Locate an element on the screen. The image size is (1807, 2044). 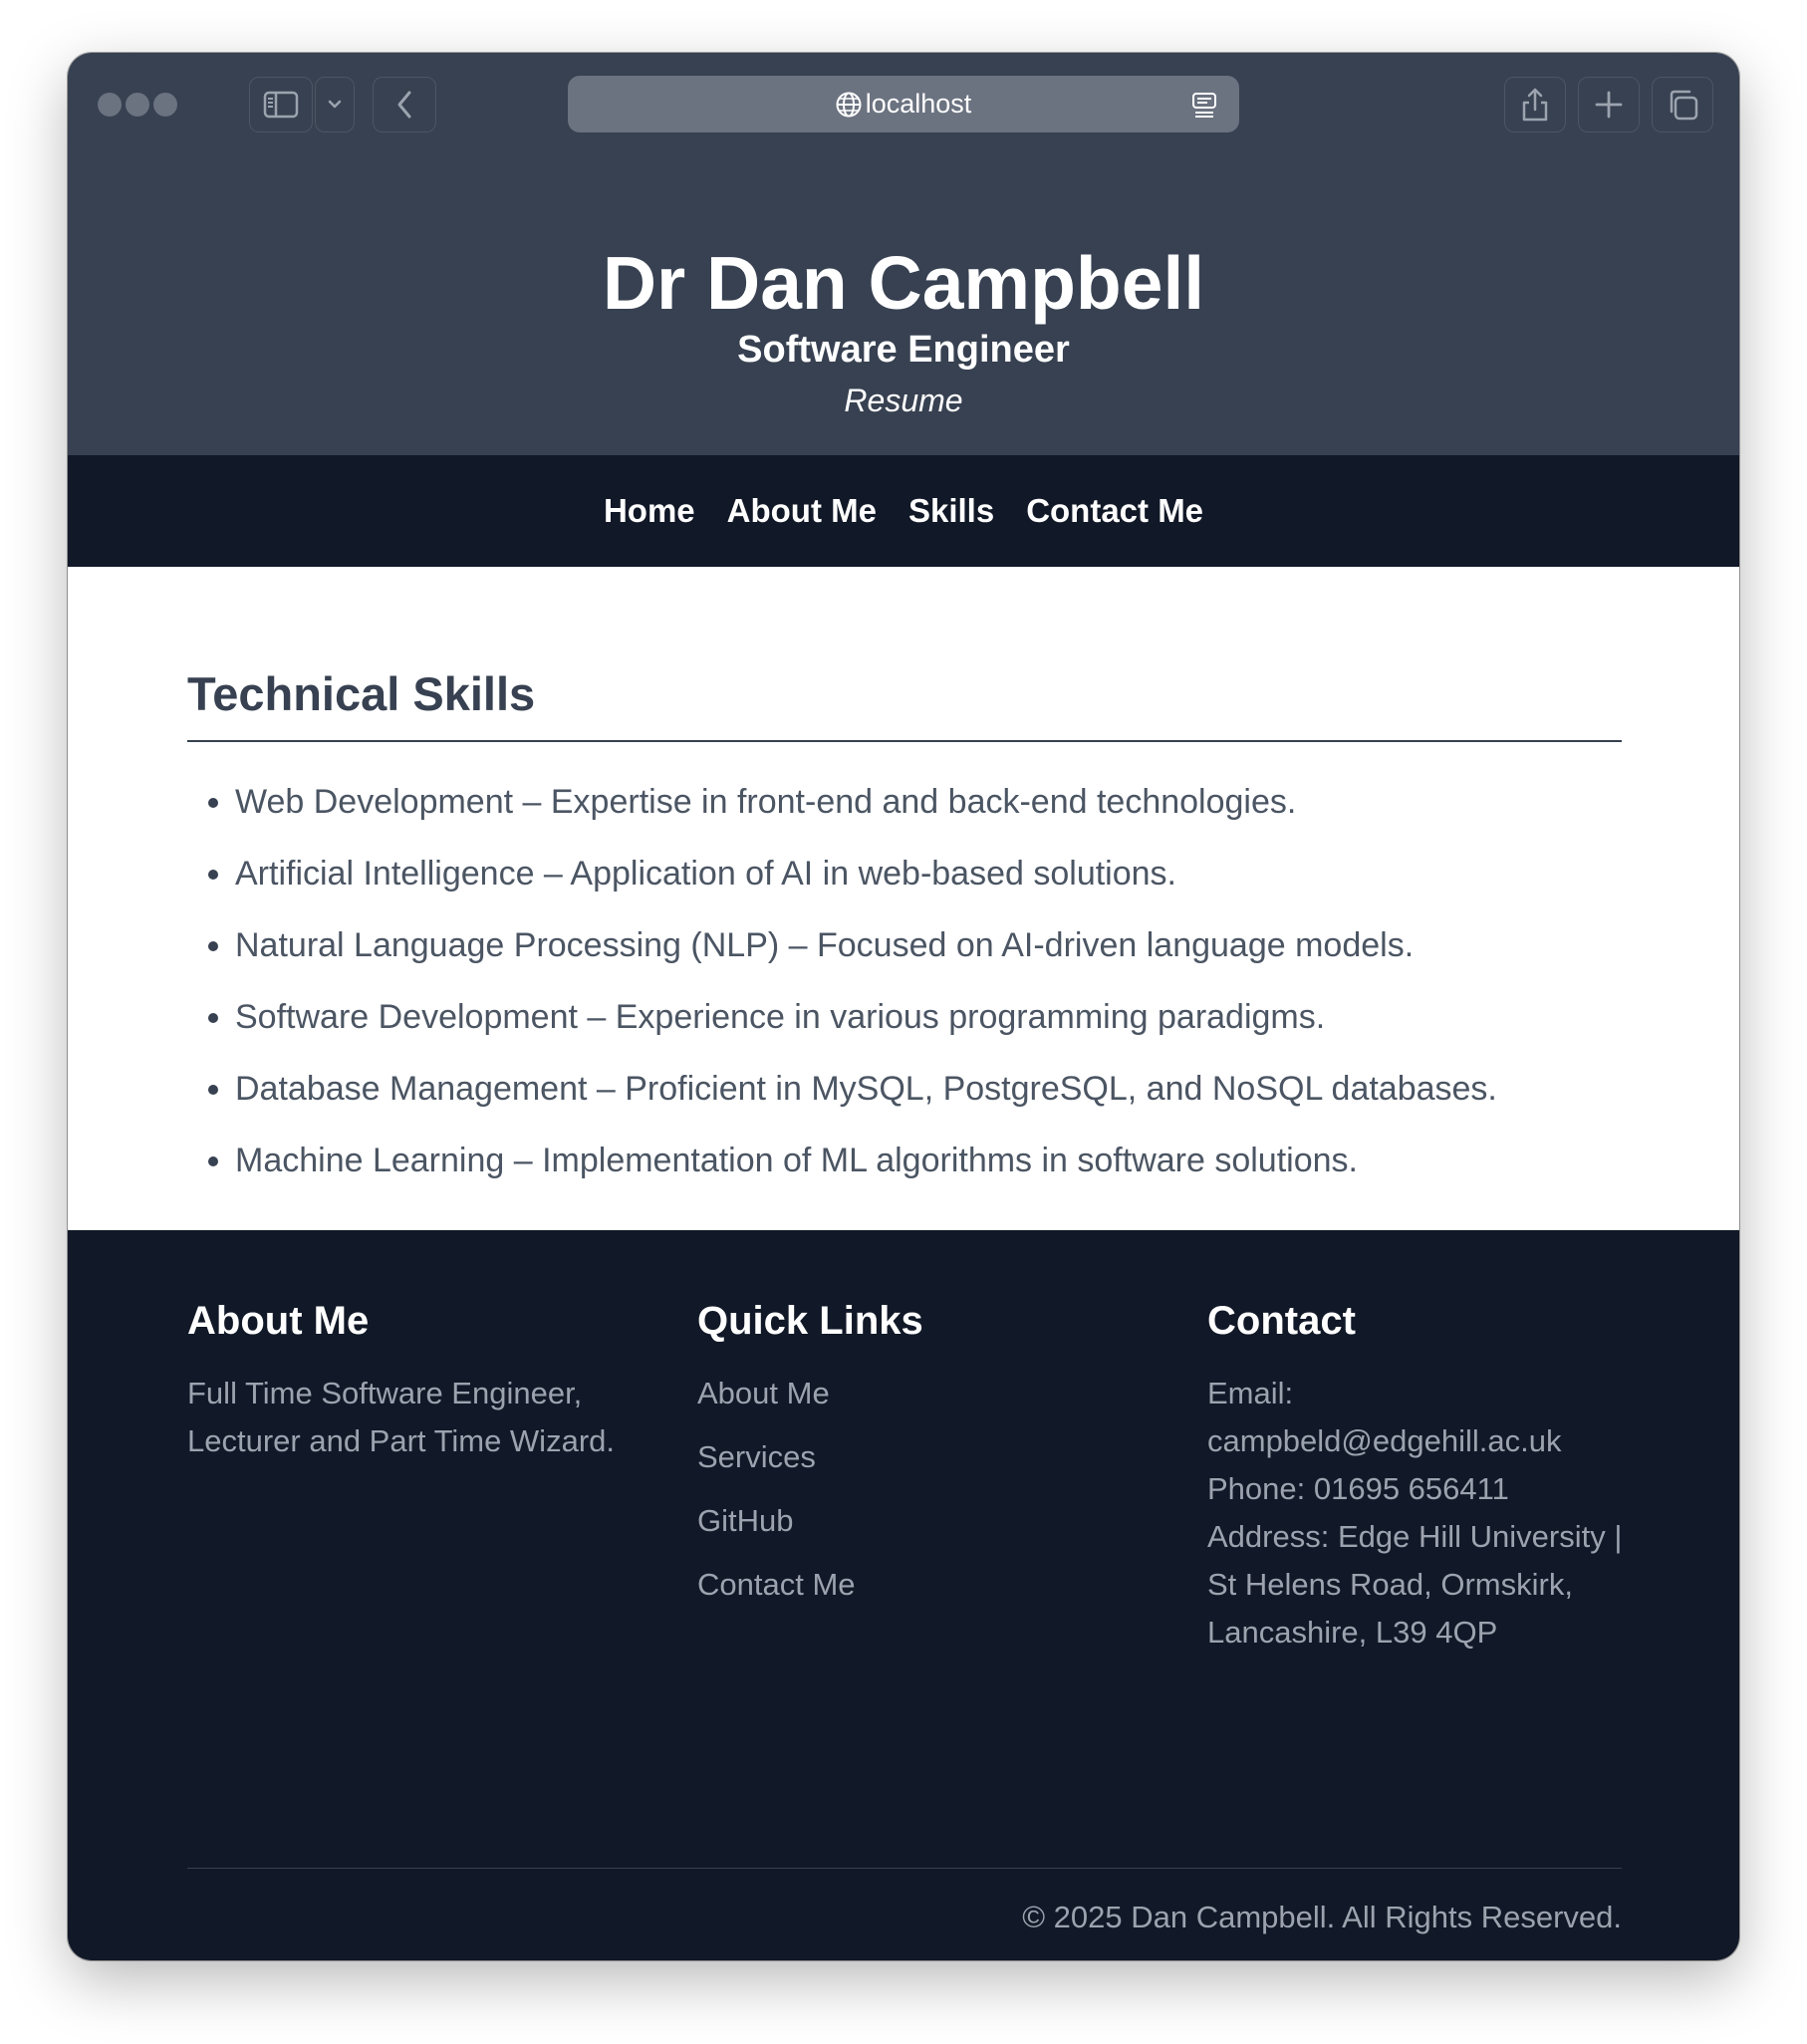
close-window-button is located at coordinates (110, 105).